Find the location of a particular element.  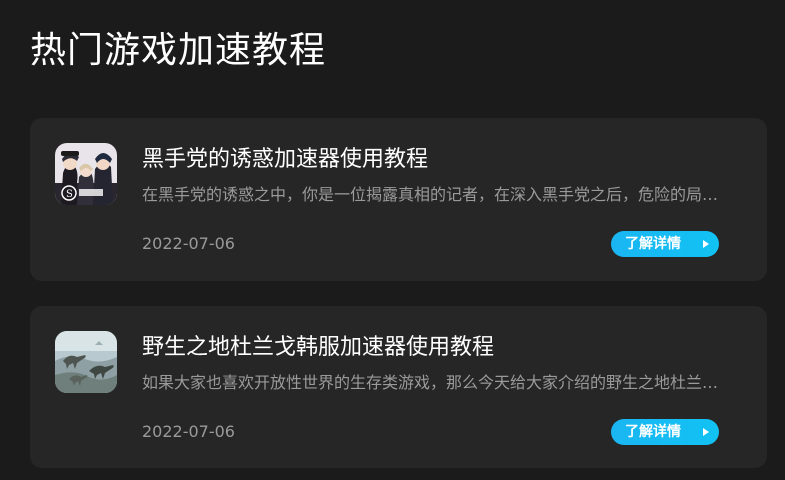

anime-characters-game-icon: S is located at coordinates (86, 174).